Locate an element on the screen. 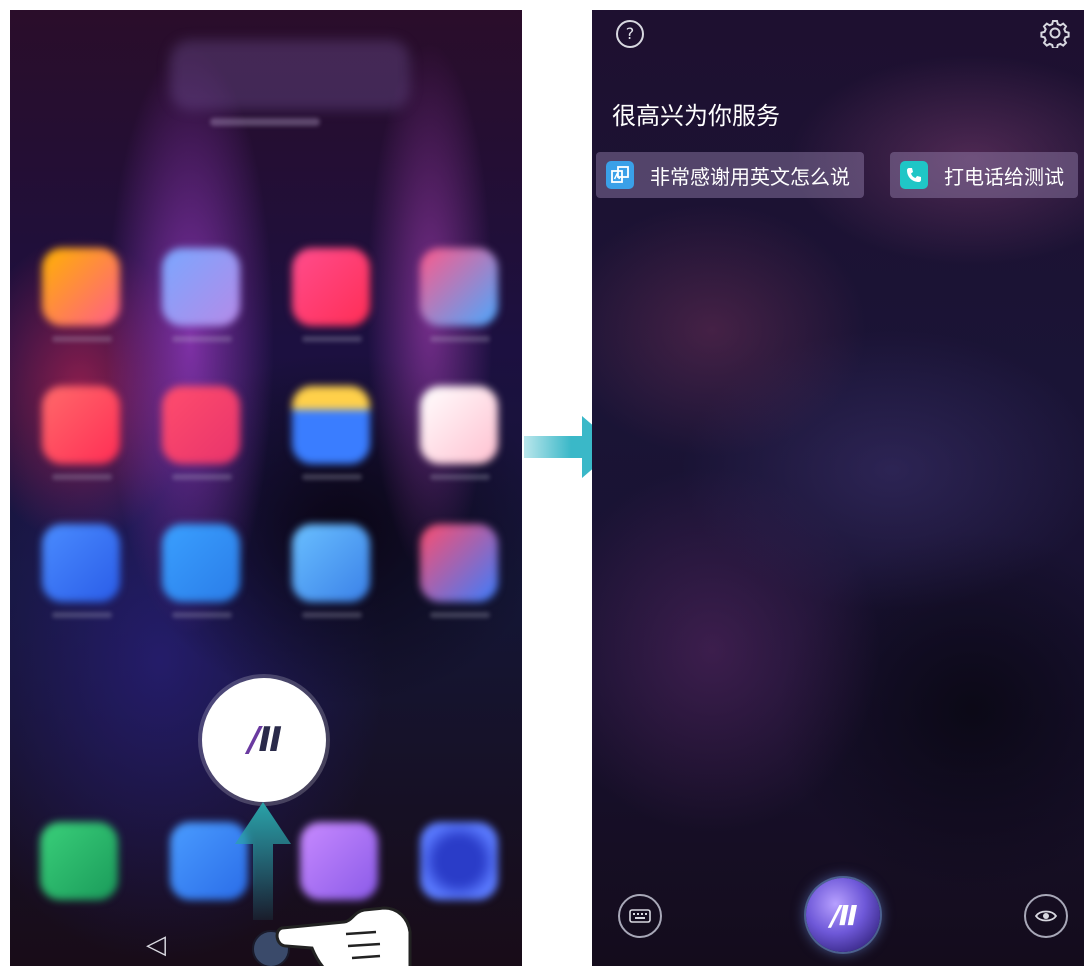  dock-browser-icon is located at coordinates (459, 861).